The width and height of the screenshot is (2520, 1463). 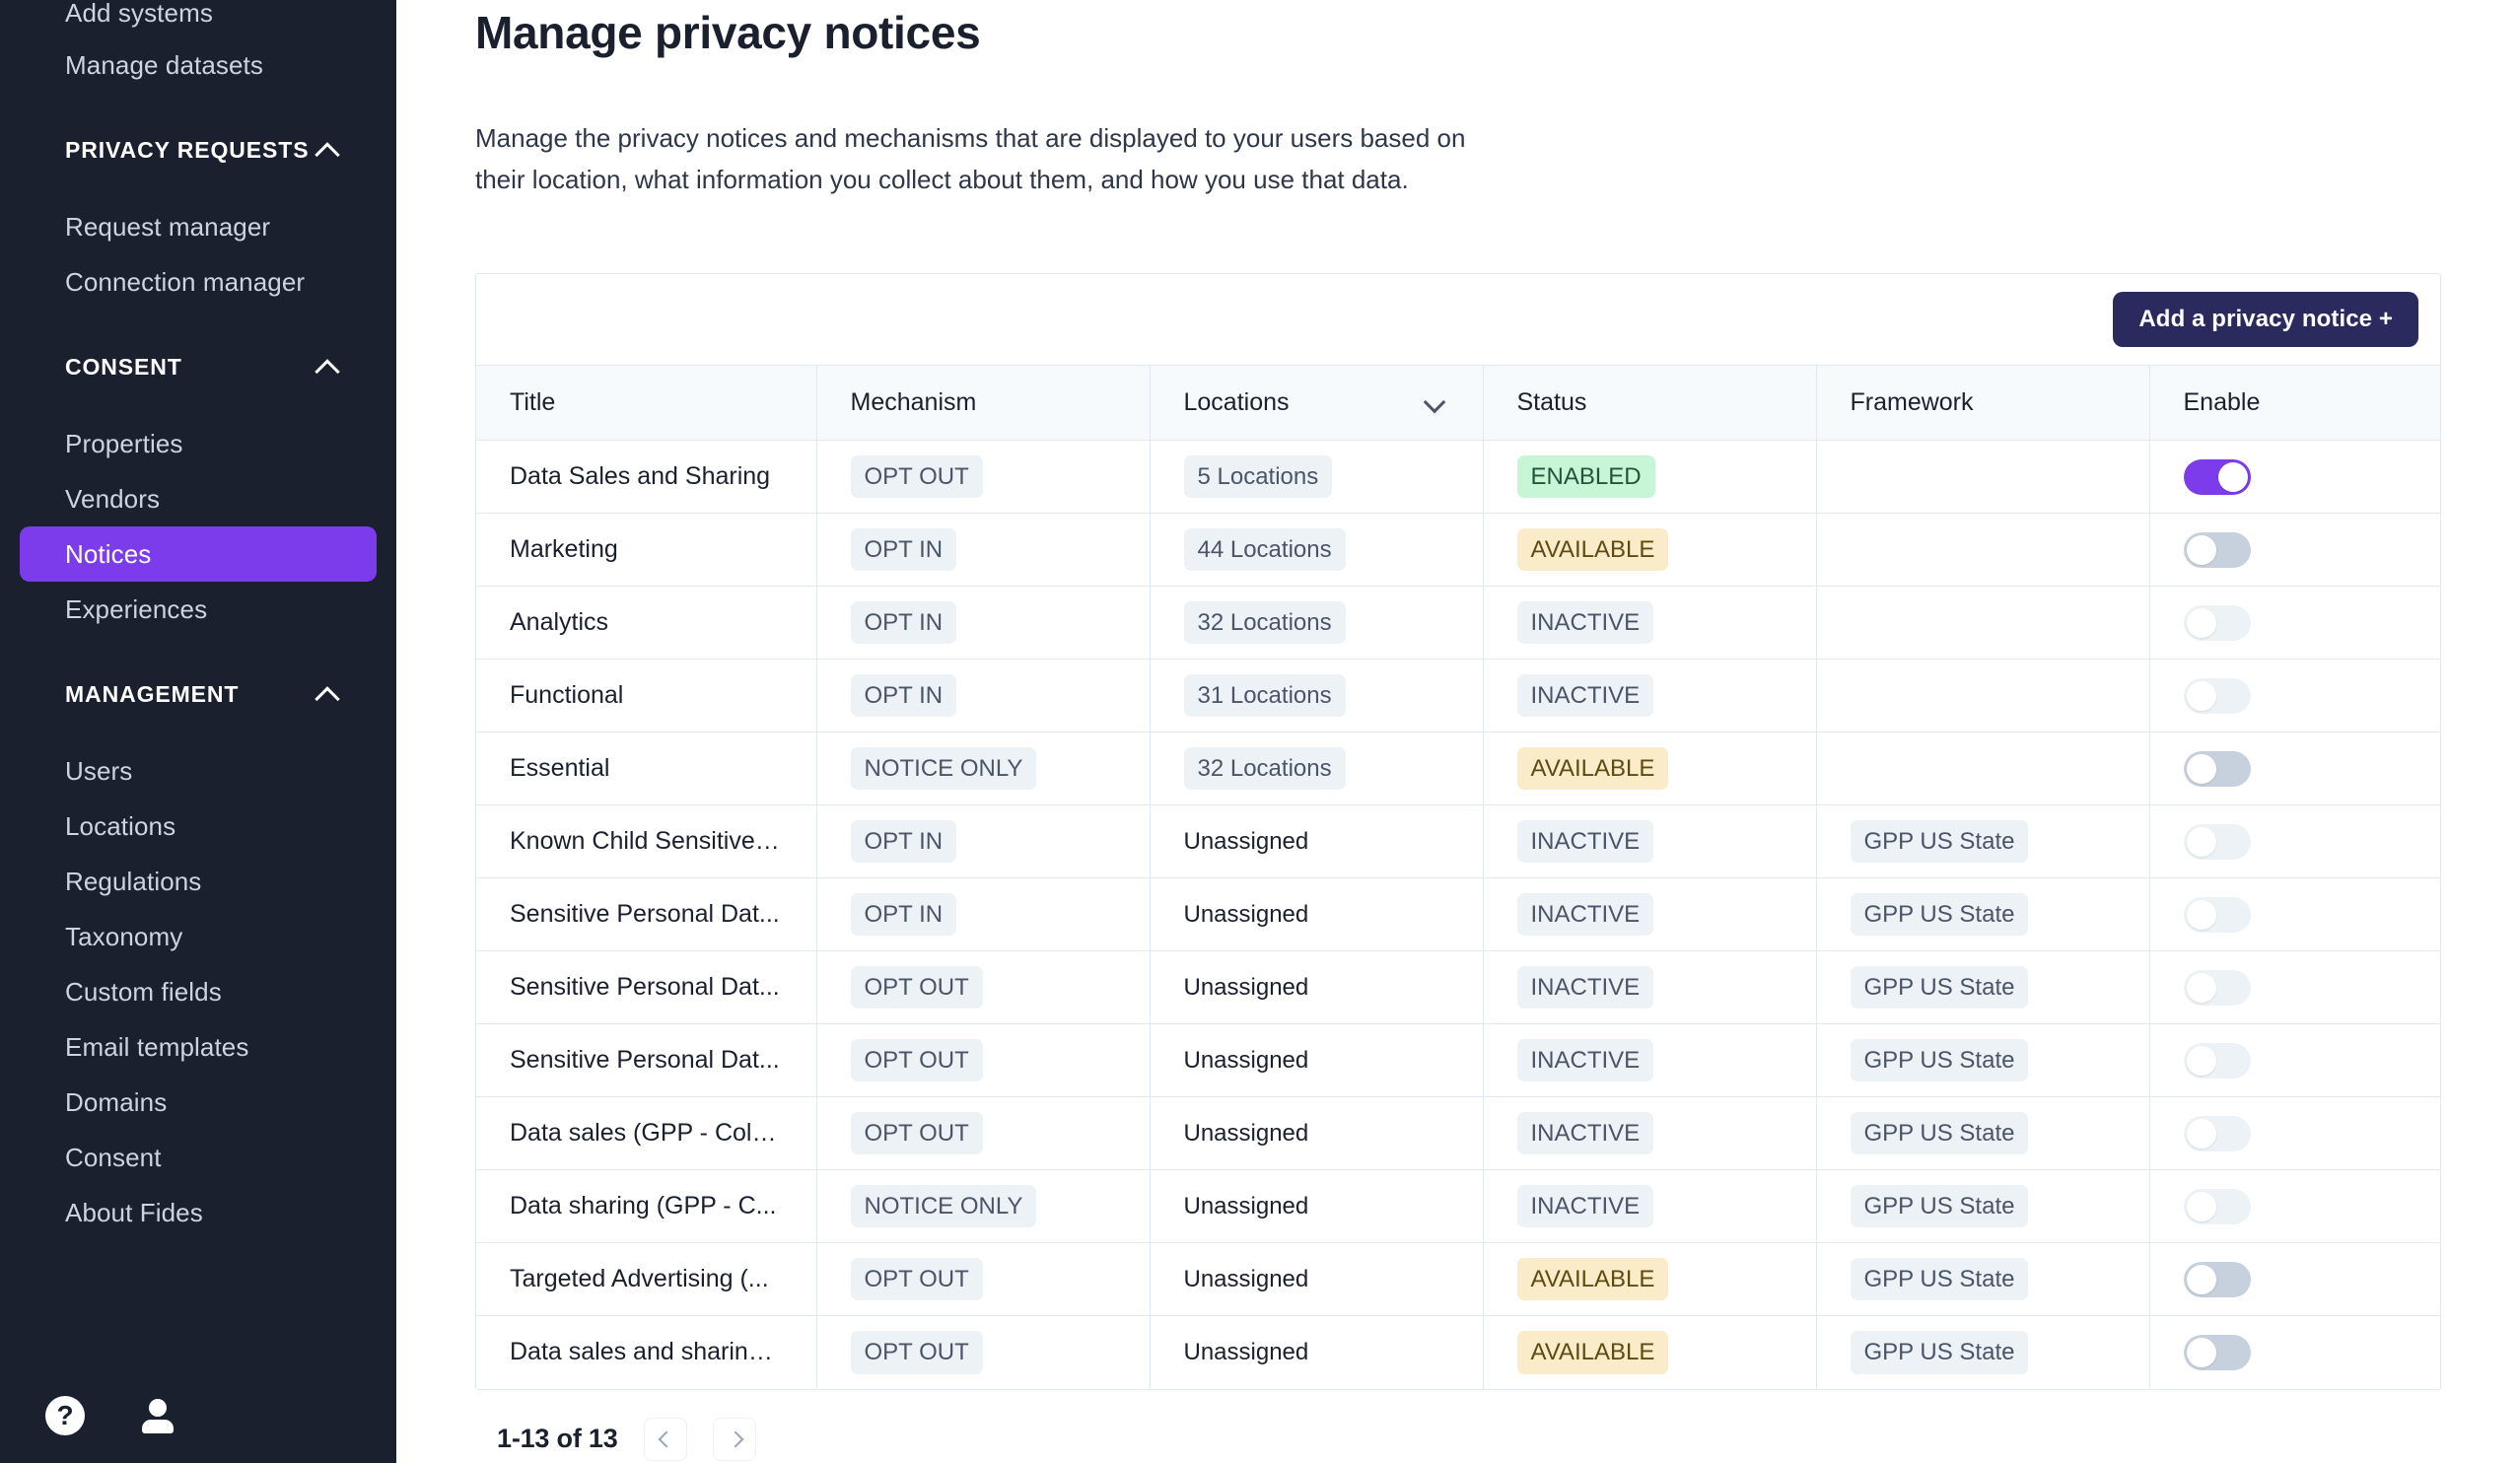 What do you see at coordinates (1983, 550) in the screenshot?
I see `cell-framework` at bounding box center [1983, 550].